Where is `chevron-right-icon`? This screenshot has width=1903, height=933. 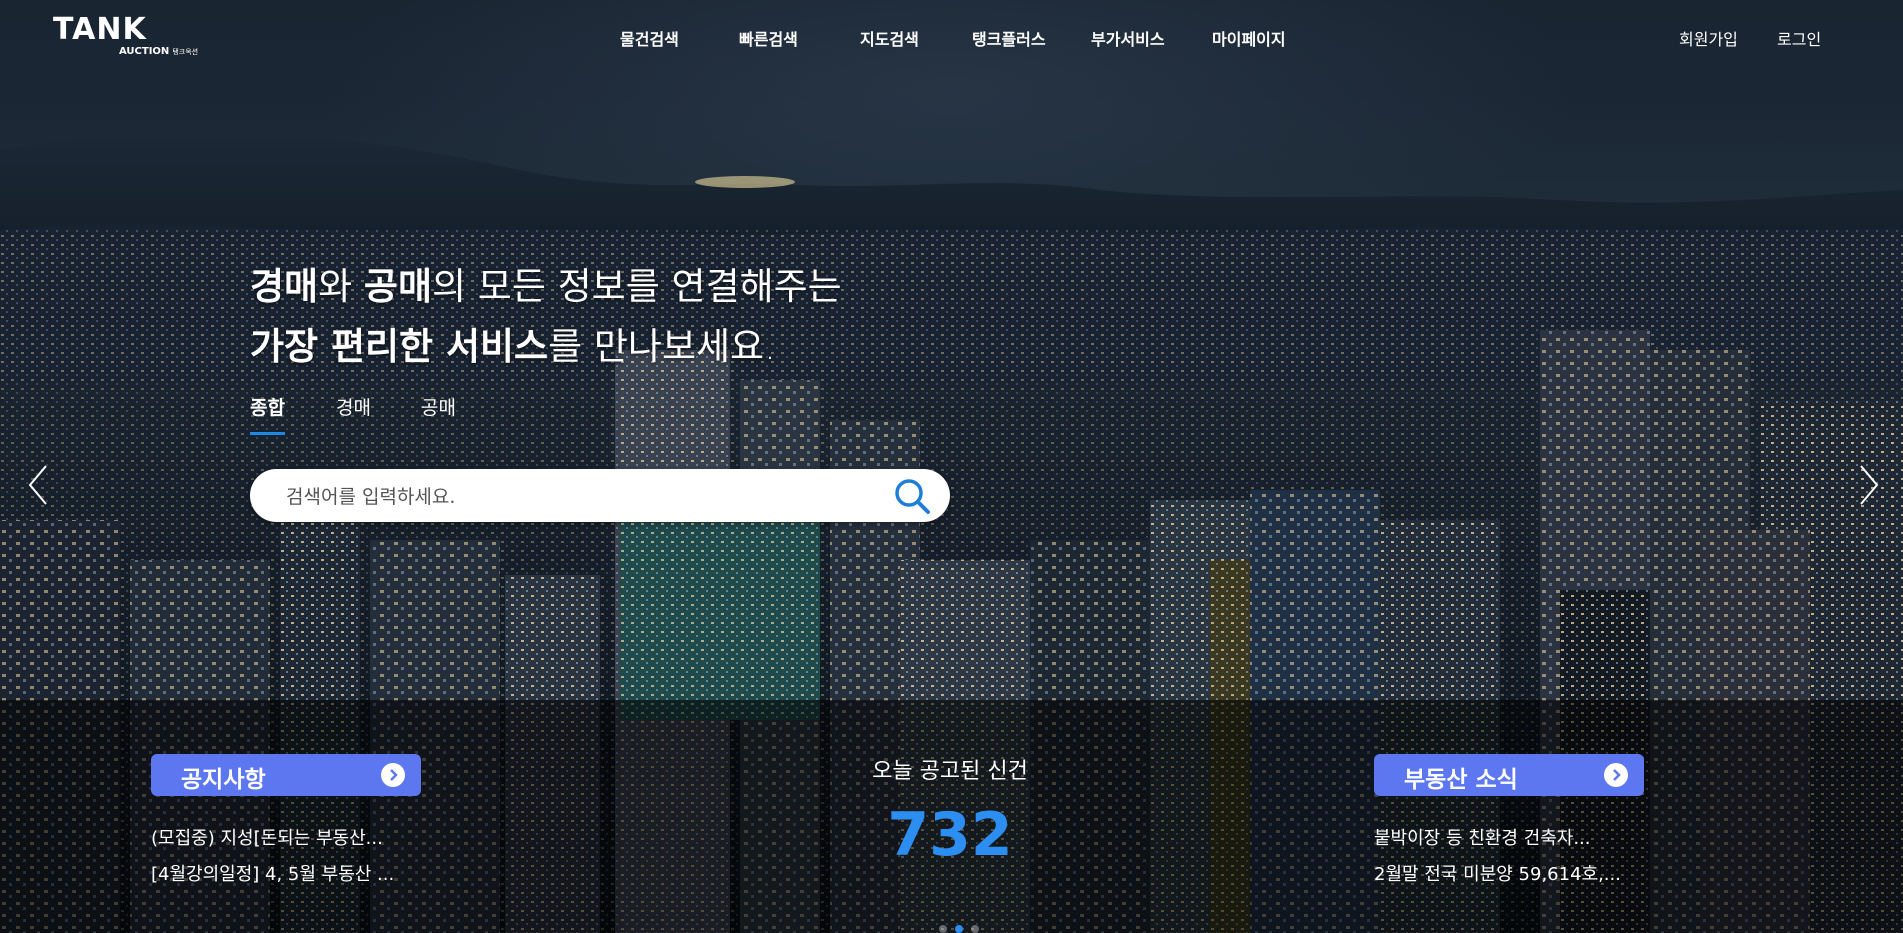 chevron-right-icon is located at coordinates (1869, 485).